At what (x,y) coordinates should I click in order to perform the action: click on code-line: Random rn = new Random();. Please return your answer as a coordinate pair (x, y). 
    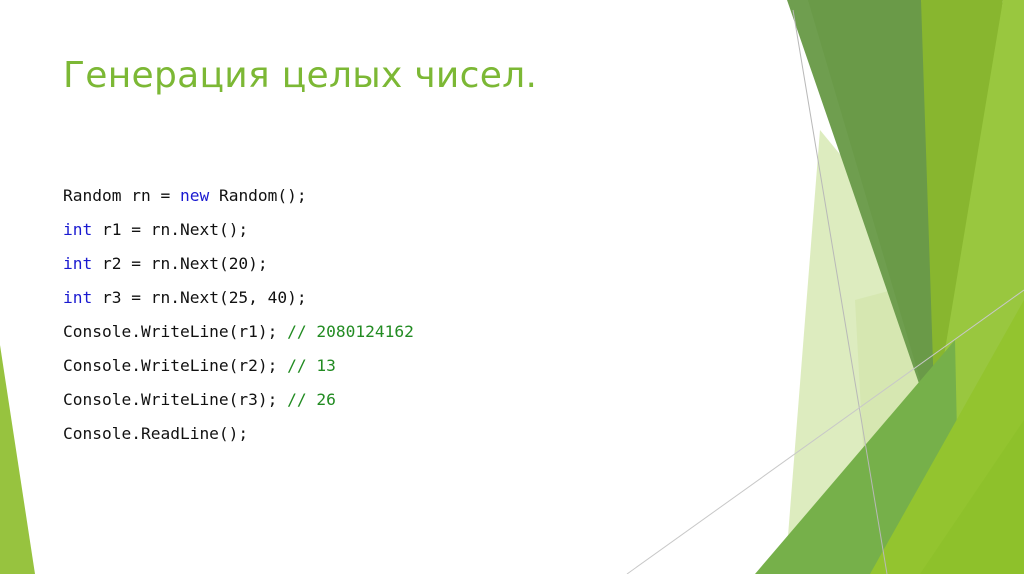
    Looking at the image, I should click on (238, 199).